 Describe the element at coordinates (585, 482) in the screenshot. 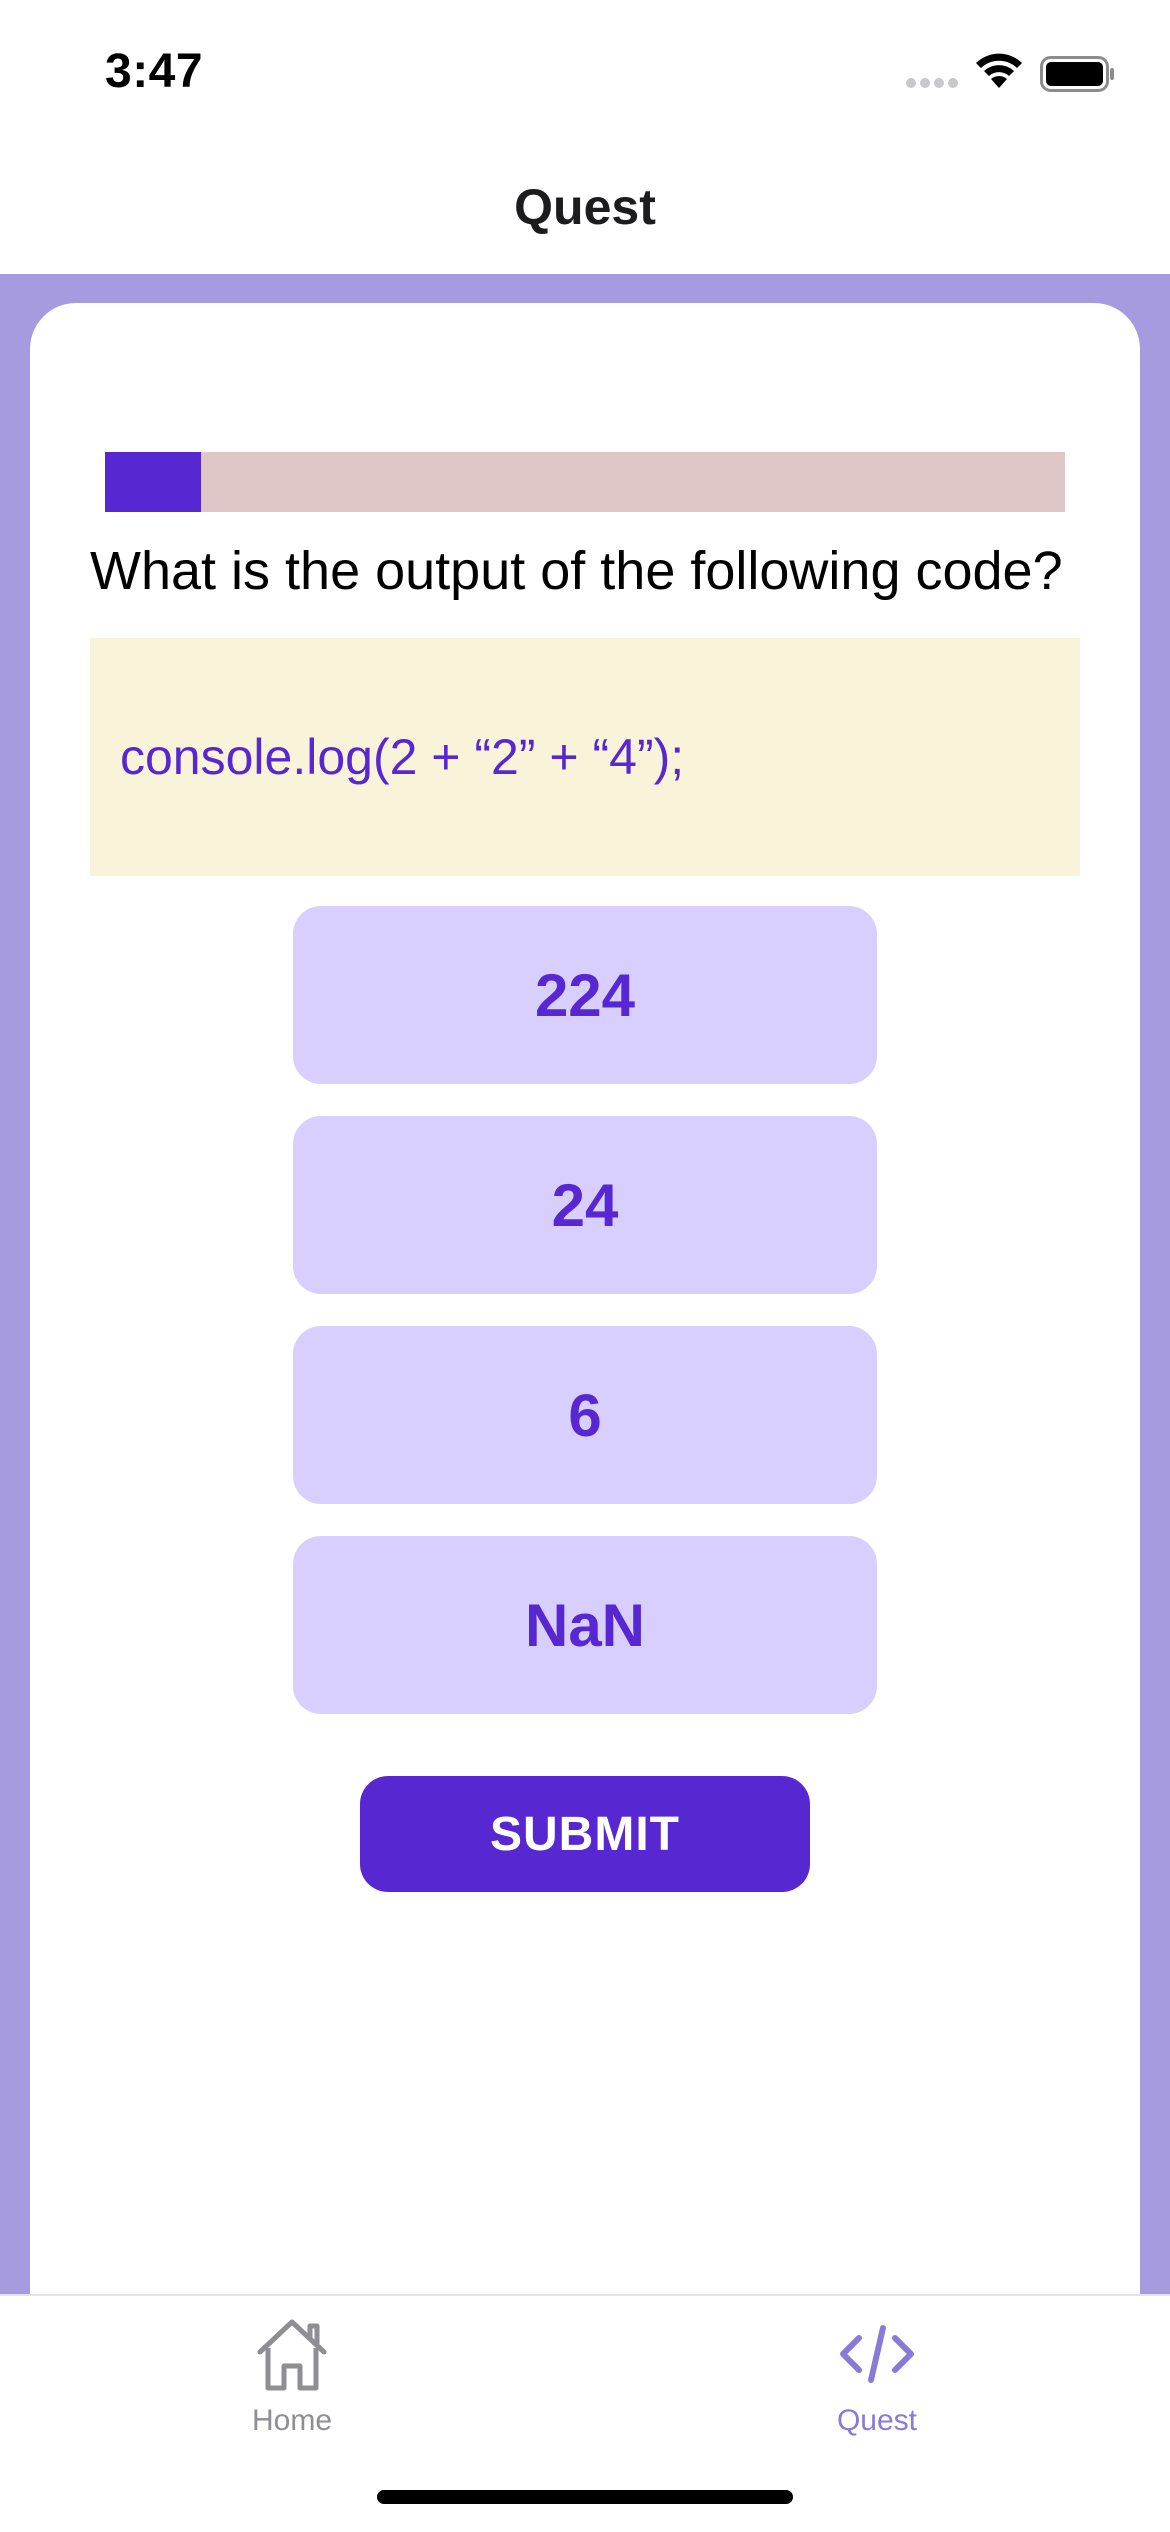

I see `quiz-progress-bar` at that location.